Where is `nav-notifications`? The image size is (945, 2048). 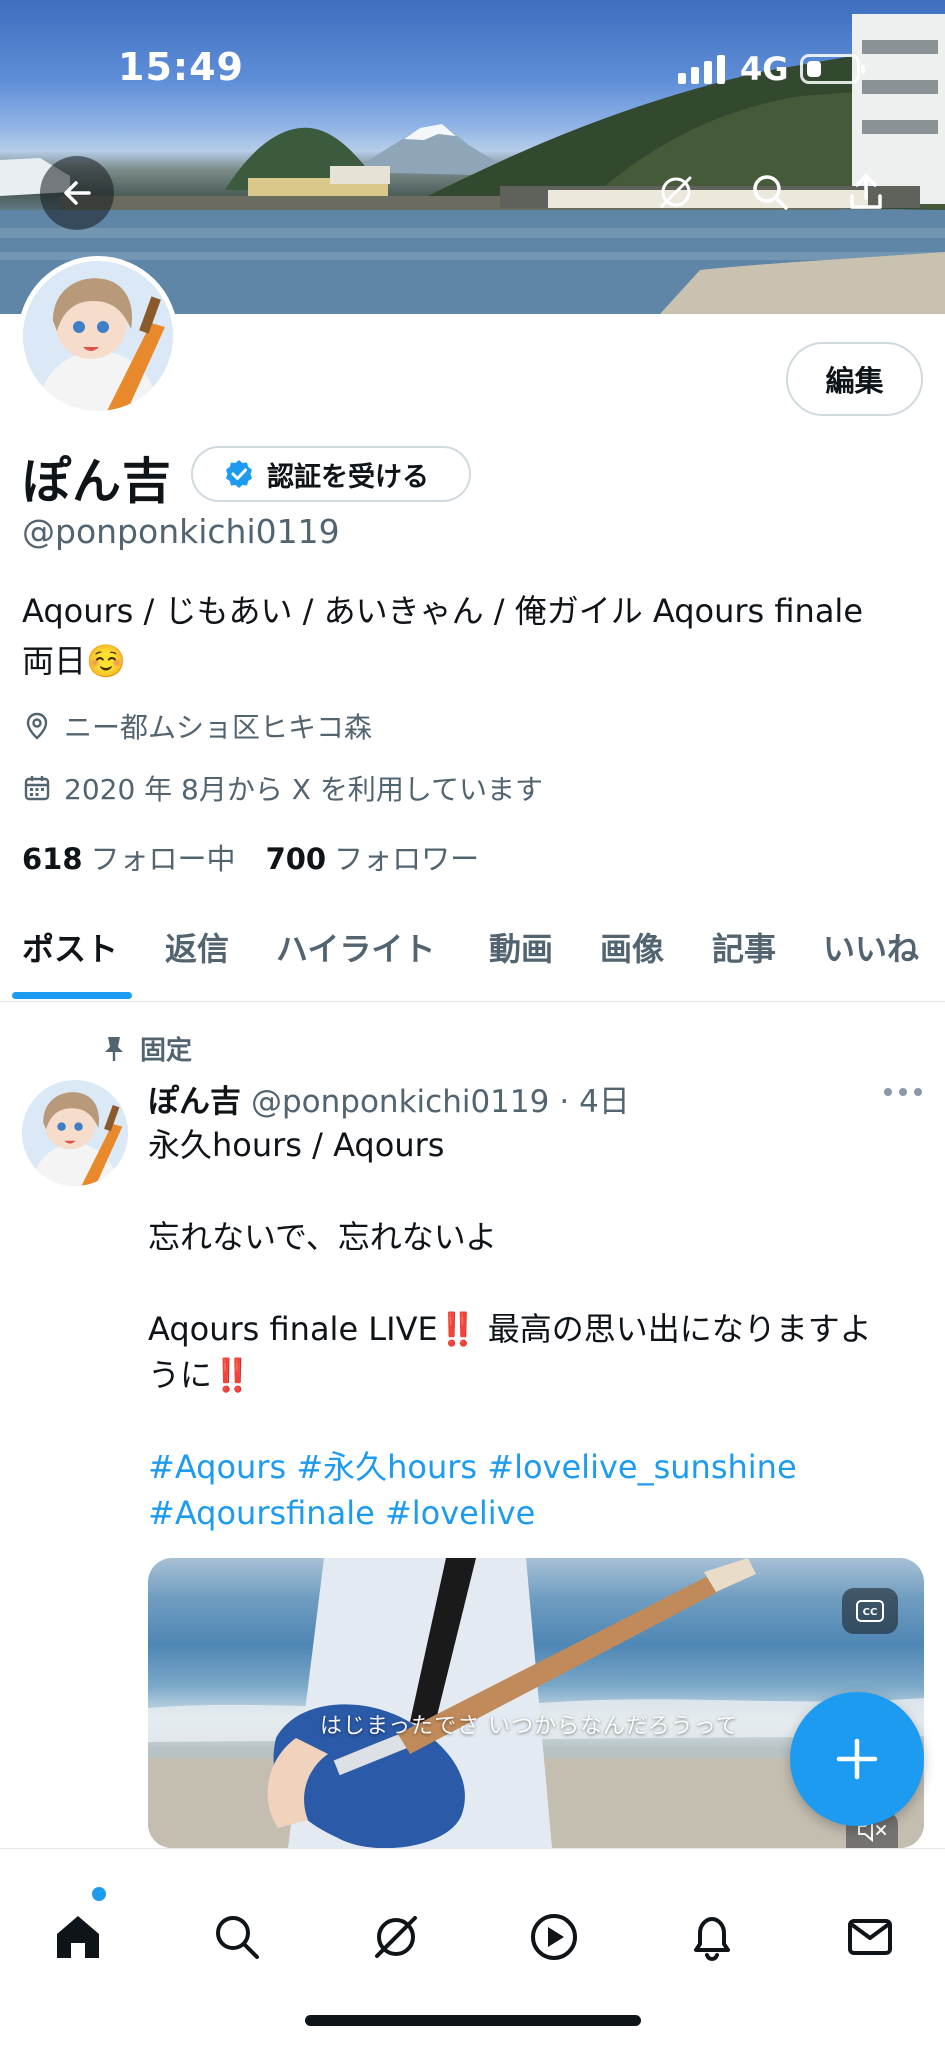
nav-notifications is located at coordinates (712, 1937).